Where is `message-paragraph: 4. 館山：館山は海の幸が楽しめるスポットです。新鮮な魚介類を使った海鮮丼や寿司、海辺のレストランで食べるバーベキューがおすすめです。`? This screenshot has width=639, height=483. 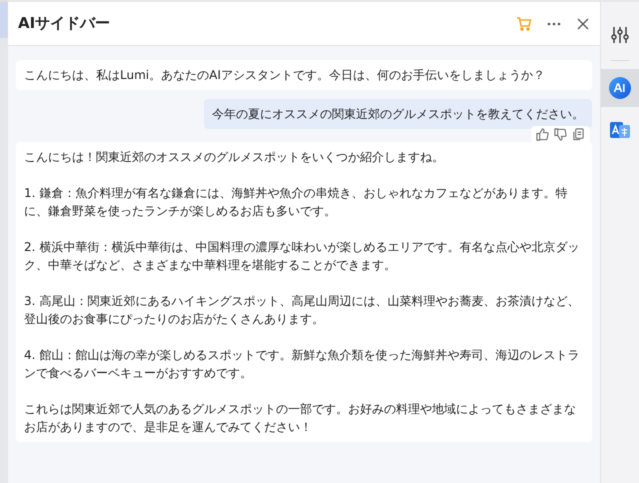
message-paragraph: 4. 館山：館山は海の幸が楽しめるスポットです。新鮮な魚介類を使った海鮮丼や寿司、海辺のレストランで食べるバーベキューがおすすめです。 is located at coordinates (302, 364).